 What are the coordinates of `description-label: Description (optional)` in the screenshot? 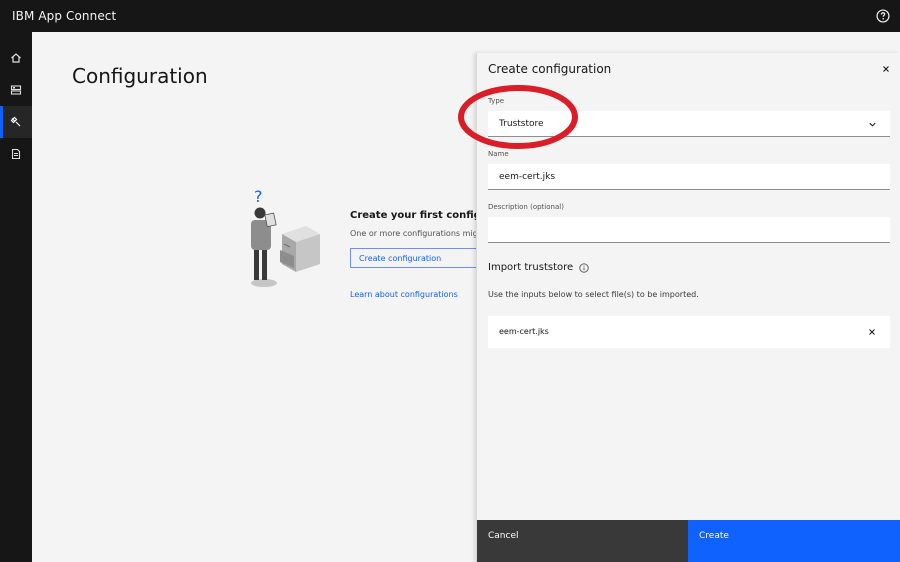 It's located at (526, 207).